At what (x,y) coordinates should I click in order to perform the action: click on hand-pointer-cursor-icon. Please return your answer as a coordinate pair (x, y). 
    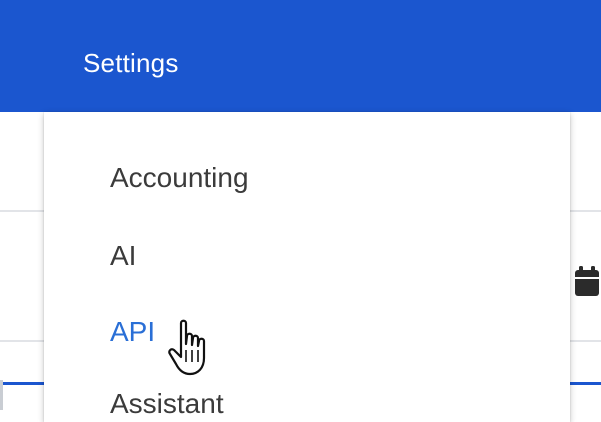
    Looking at the image, I should click on (187, 347).